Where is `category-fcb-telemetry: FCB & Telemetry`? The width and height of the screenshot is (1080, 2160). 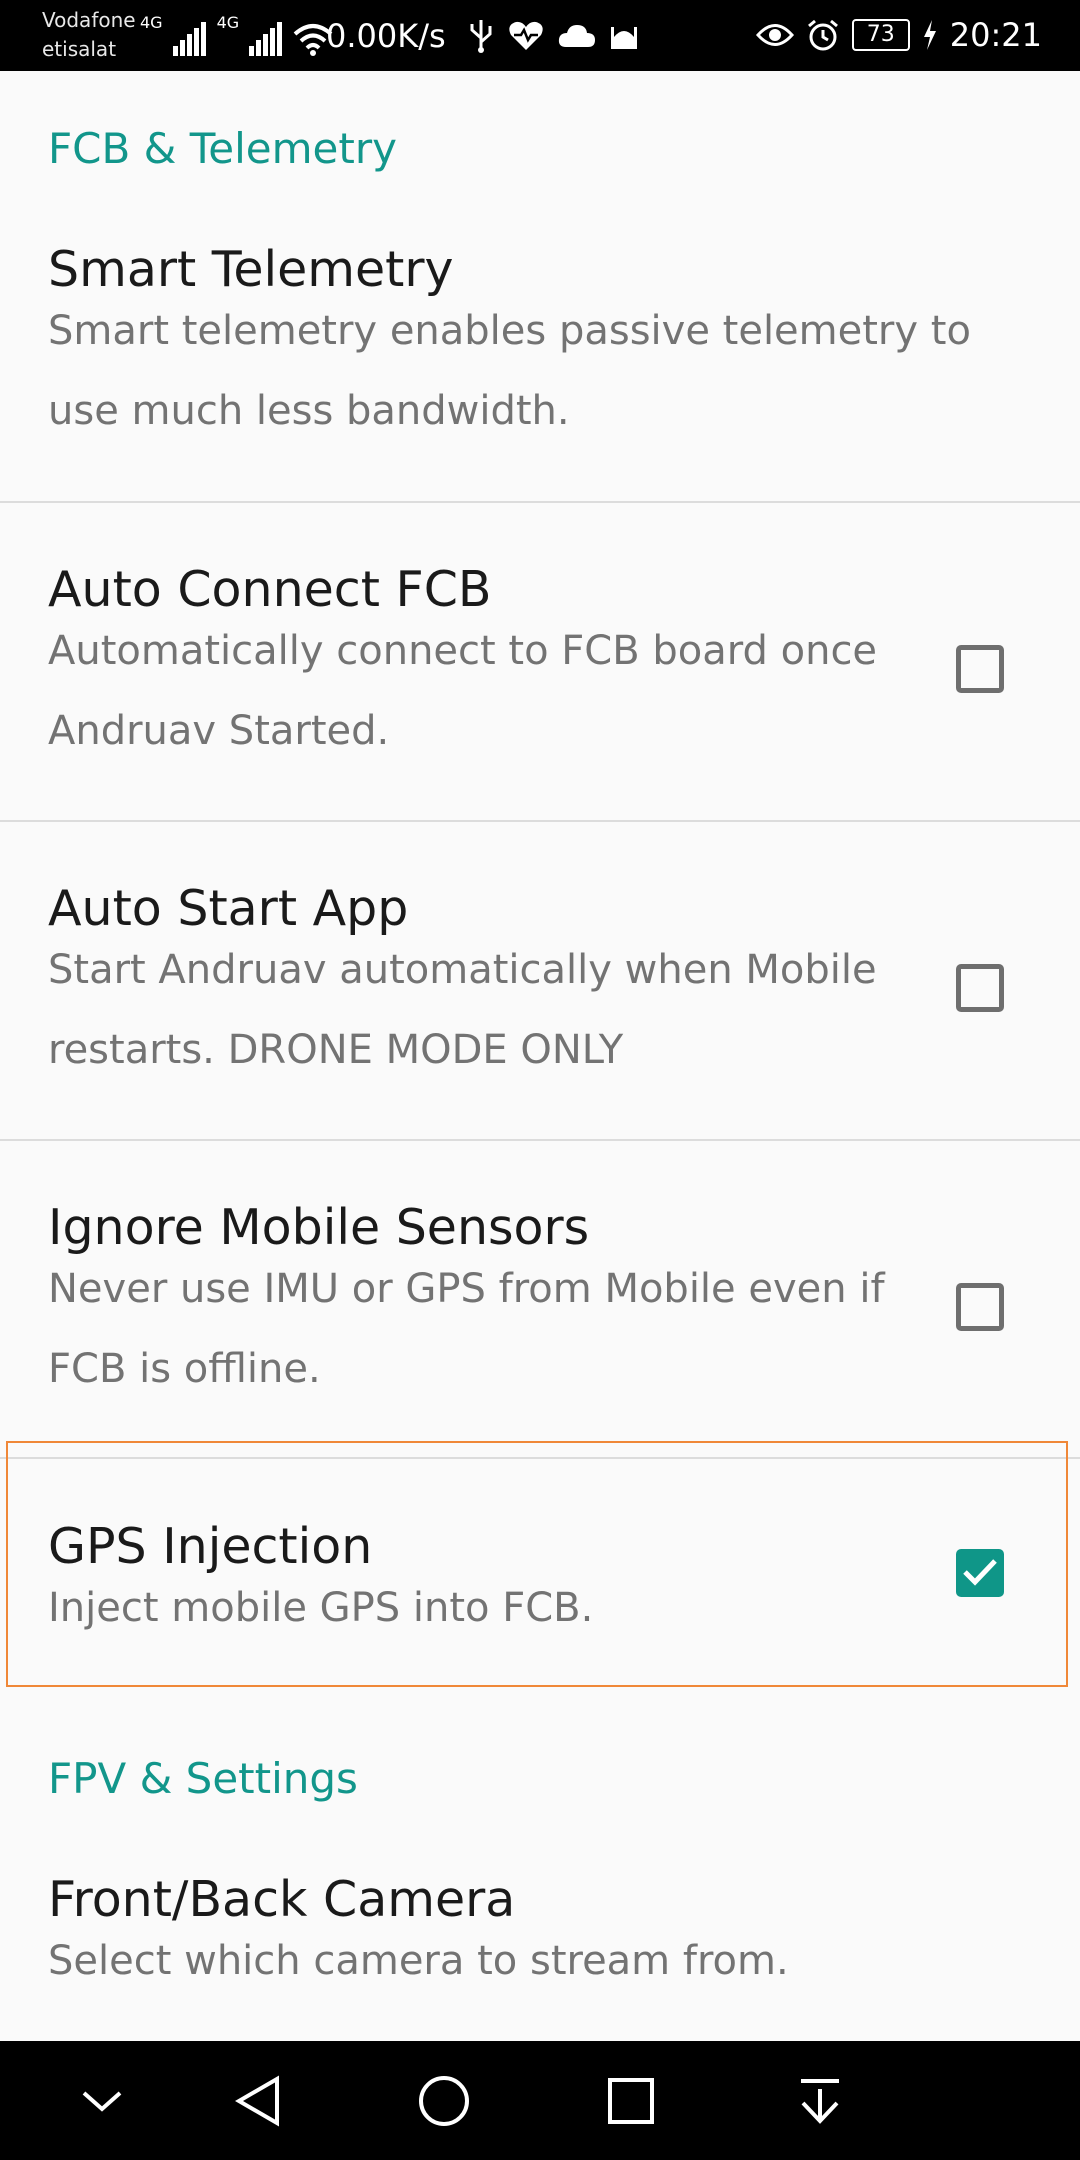 category-fcb-telemetry: FCB & Telemetry is located at coordinates (222, 148).